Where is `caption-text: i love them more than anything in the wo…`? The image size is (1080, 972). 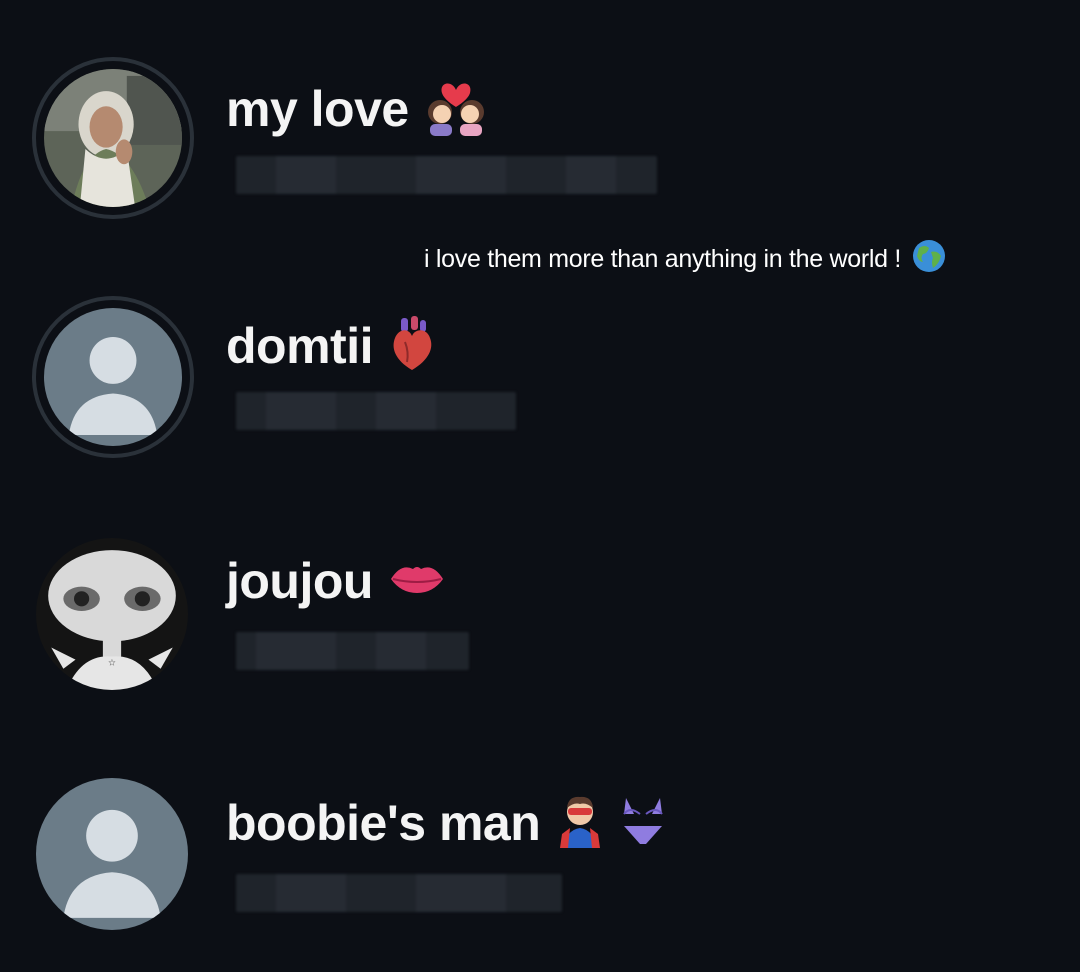
caption-text: i love them more than anything in the wo… is located at coordinates (663, 259).